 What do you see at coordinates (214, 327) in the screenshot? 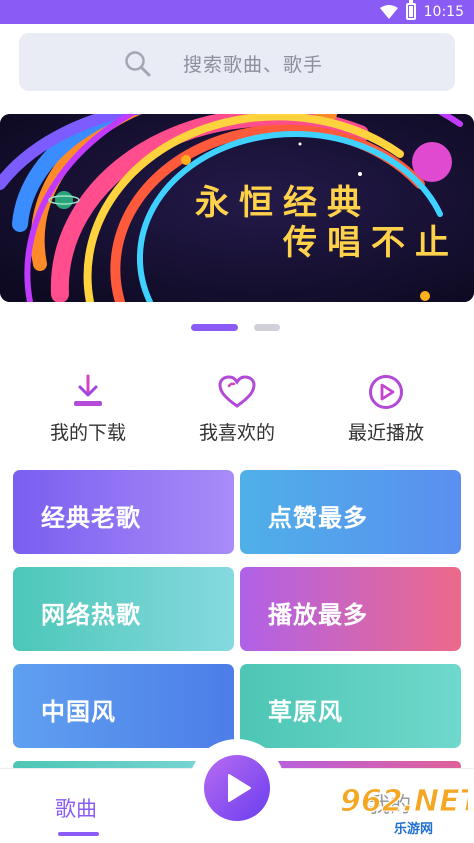
I see `carousel-dot-active` at bounding box center [214, 327].